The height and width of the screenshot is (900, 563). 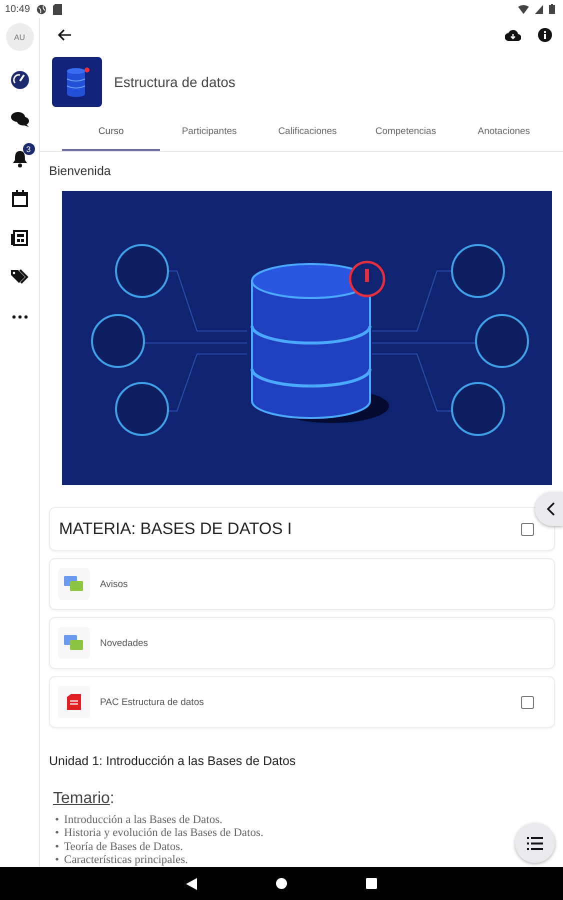 I want to click on syllabus-heading: Temario:, so click(x=84, y=799).